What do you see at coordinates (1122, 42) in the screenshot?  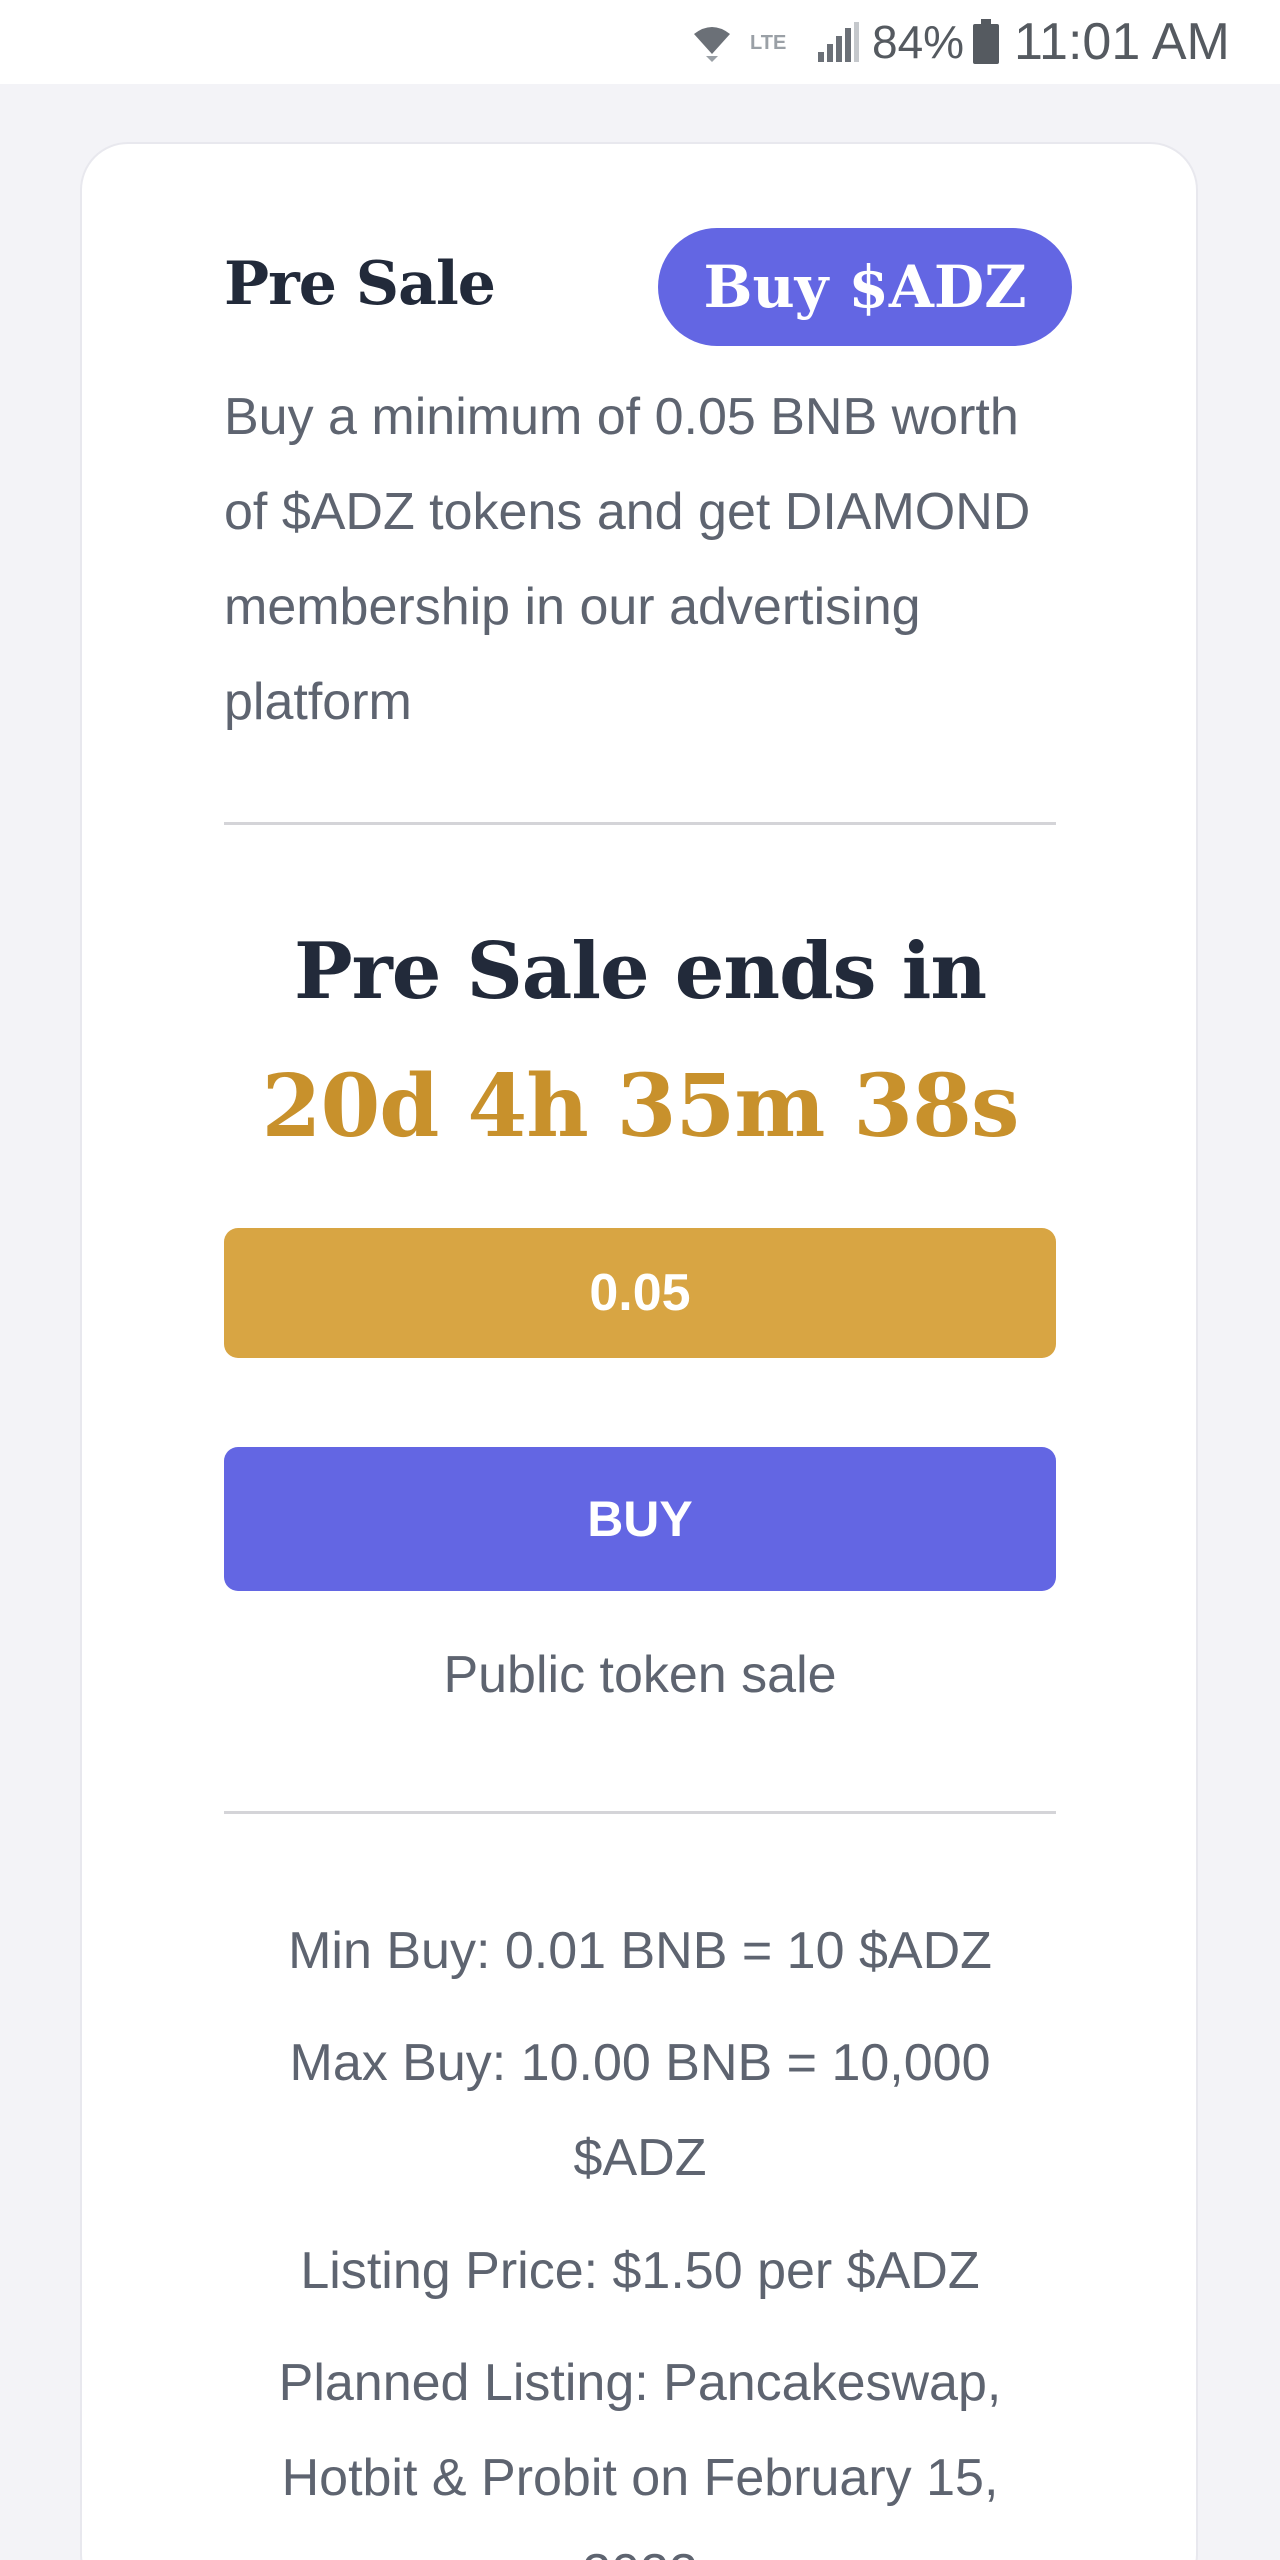 I see `clock-time: 11:01 AM` at bounding box center [1122, 42].